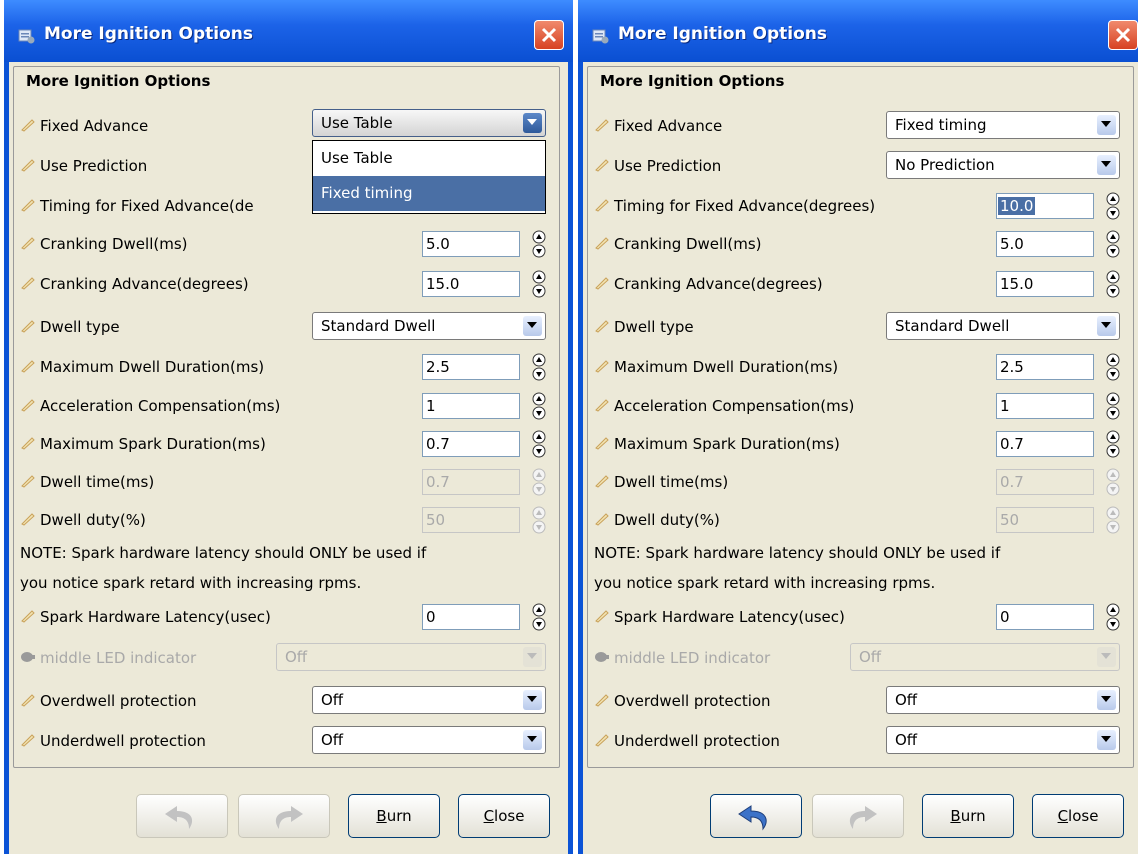 Image resolution: width=1138 pixels, height=854 pixels. What do you see at coordinates (70, 327) in the screenshot?
I see `label-dwell-type: Dwell type` at bounding box center [70, 327].